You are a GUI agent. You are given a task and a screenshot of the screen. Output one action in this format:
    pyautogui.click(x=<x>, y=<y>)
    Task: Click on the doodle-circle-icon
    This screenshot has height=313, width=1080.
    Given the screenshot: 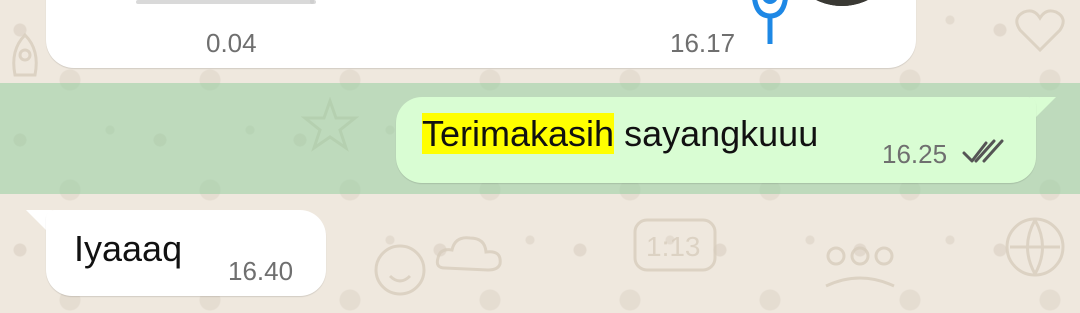 What is the action you would take?
    pyautogui.click(x=1035, y=247)
    